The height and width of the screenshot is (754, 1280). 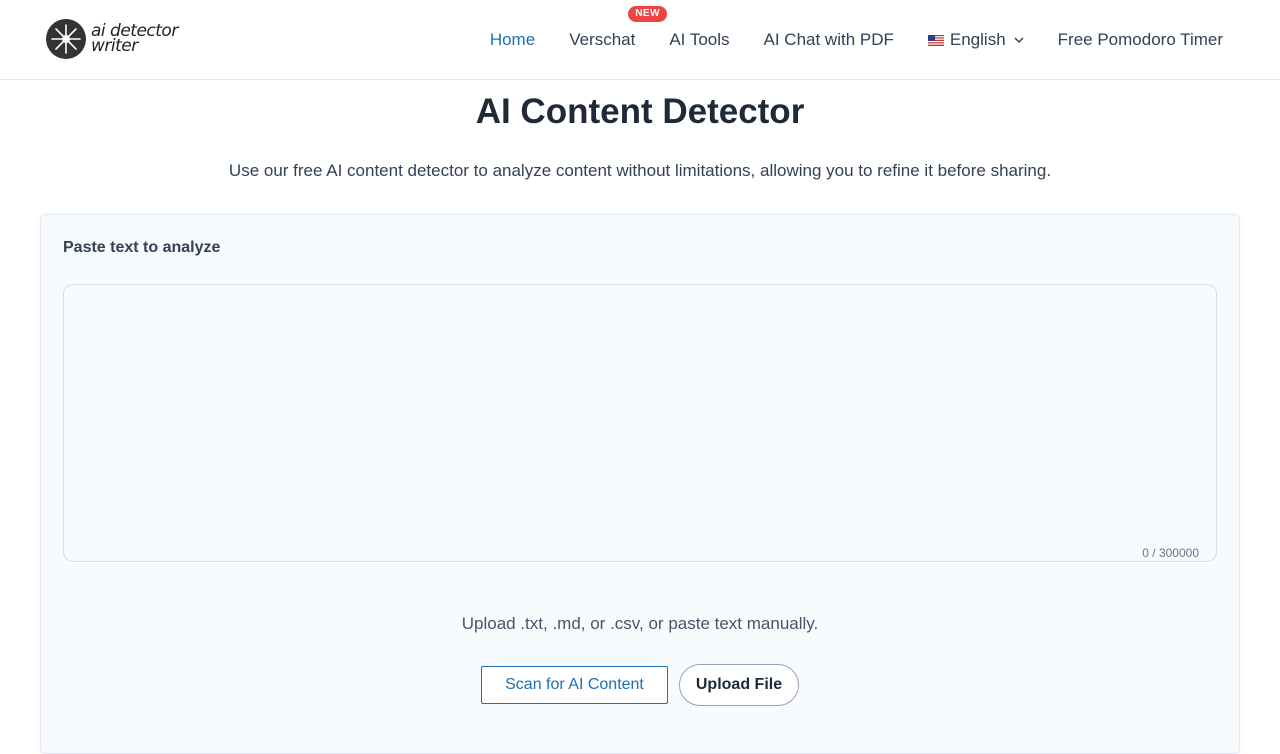 I want to click on language-label: English, so click(x=977, y=39).